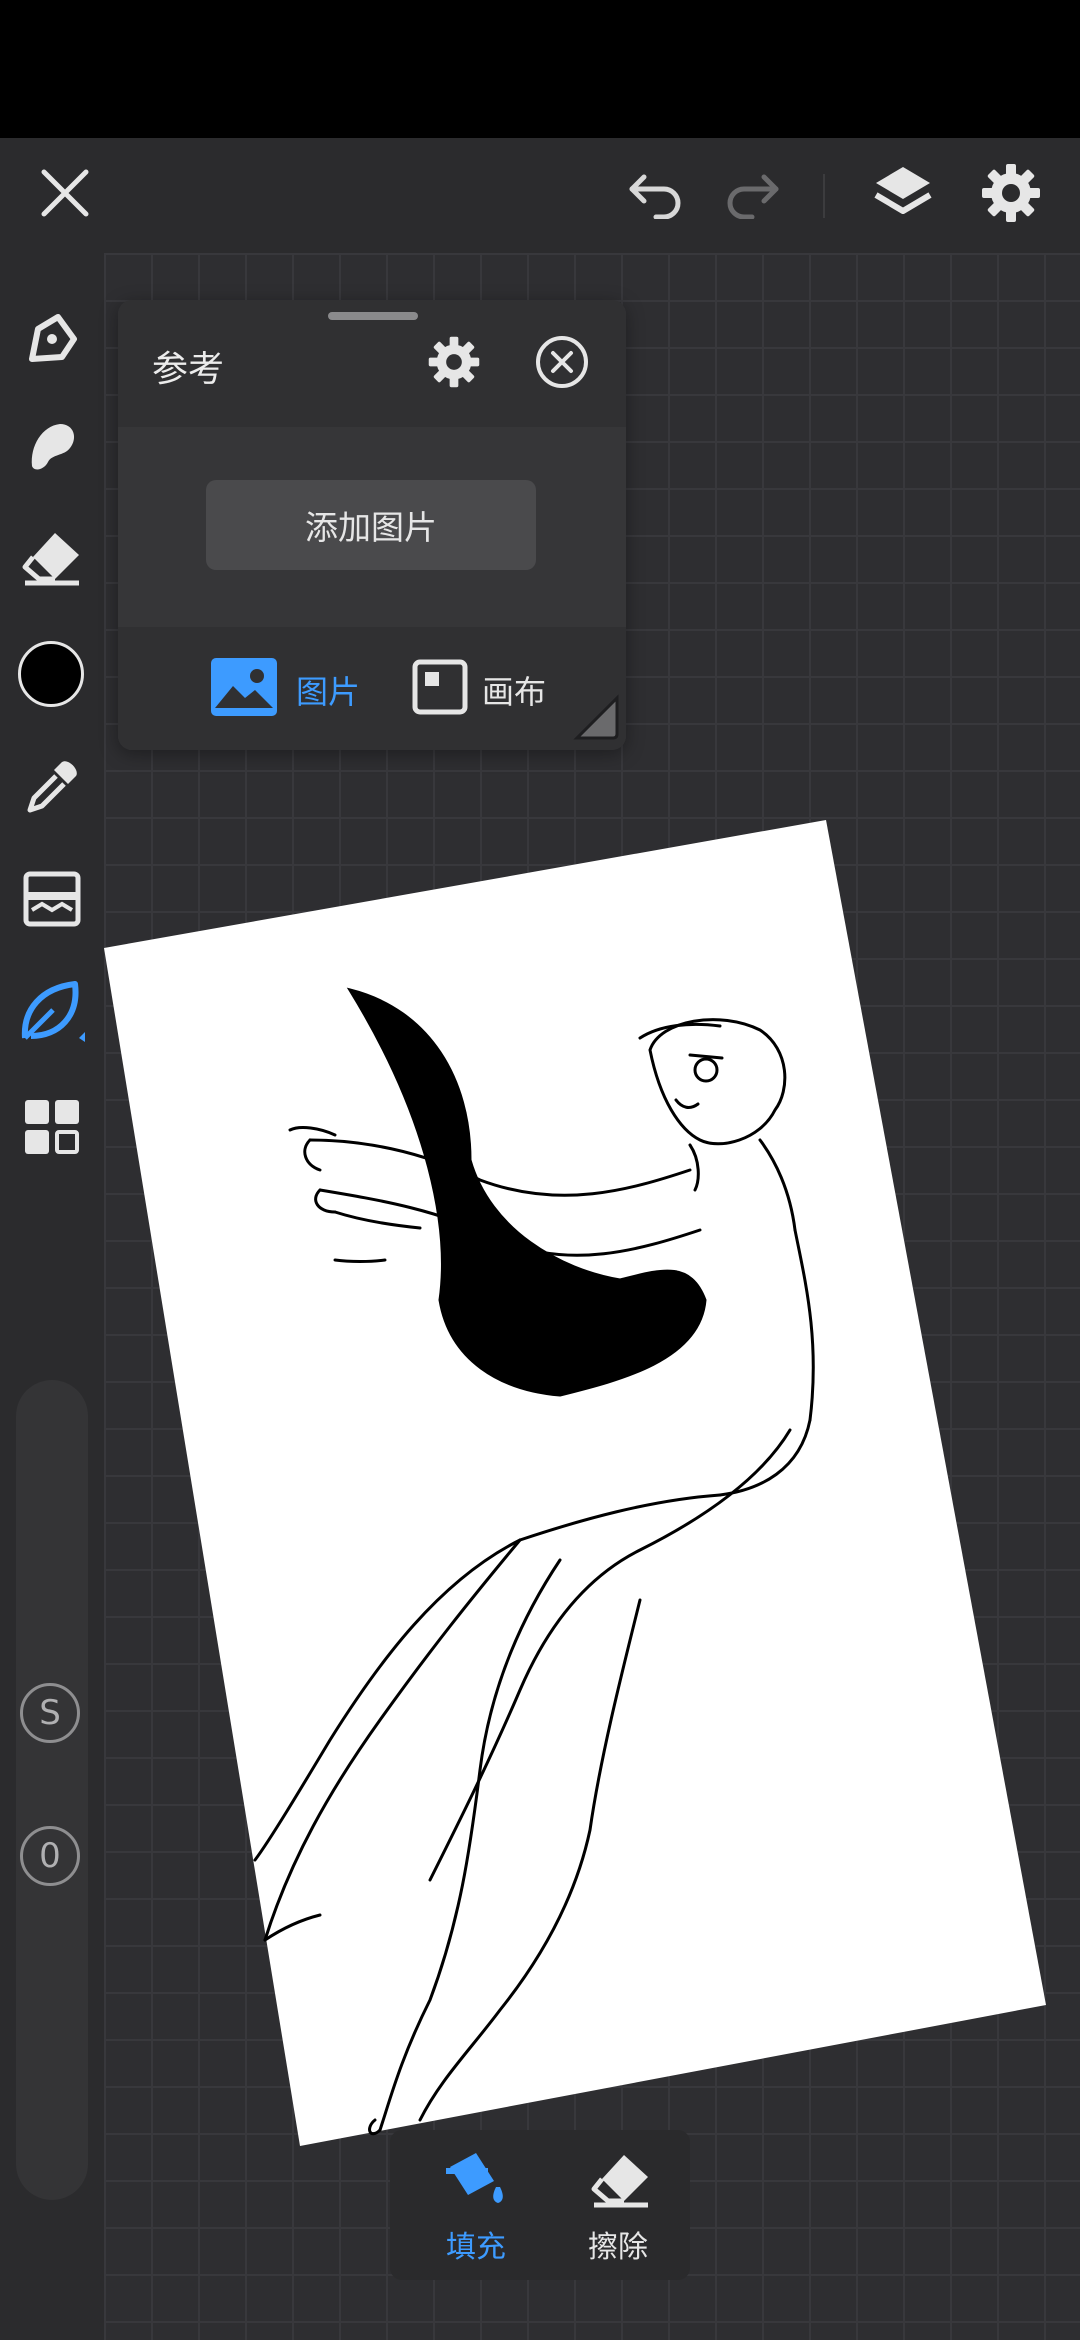 The height and width of the screenshot is (2340, 1080). Describe the element at coordinates (476, 2244) in the screenshot. I see `fill-label: 填充` at that location.